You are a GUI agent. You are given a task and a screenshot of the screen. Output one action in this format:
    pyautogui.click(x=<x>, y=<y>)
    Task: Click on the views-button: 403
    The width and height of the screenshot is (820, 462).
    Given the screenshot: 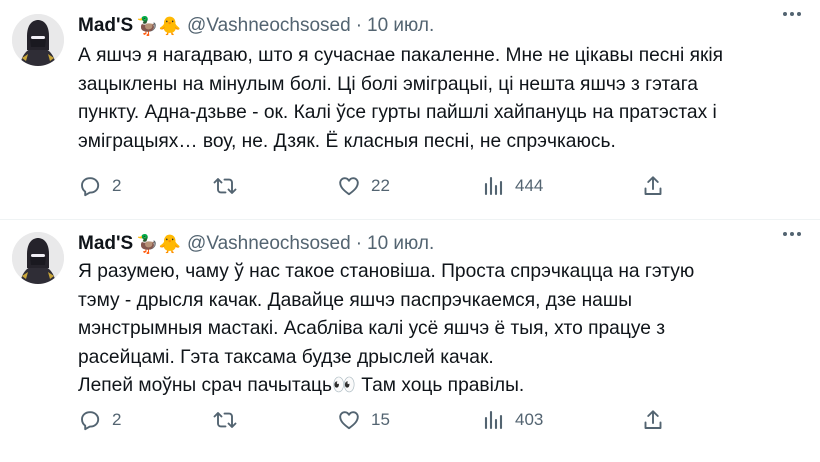 What is the action you would take?
    pyautogui.click(x=513, y=420)
    